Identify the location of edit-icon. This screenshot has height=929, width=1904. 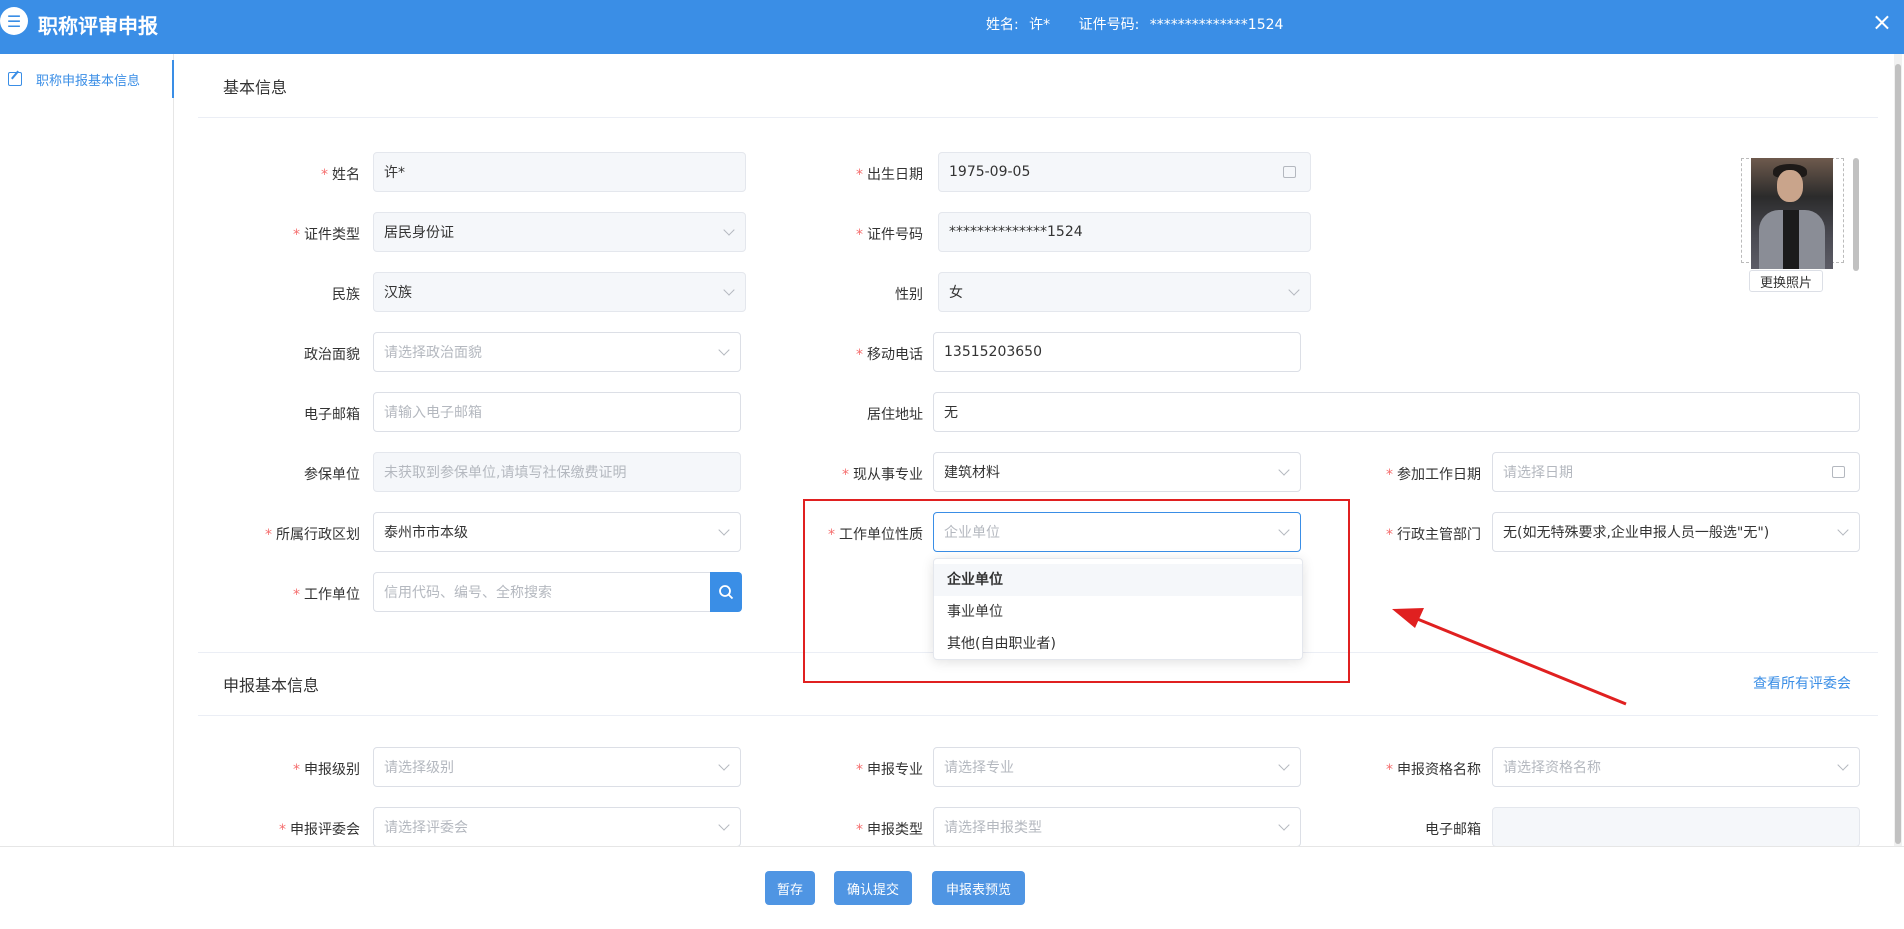
(15, 79).